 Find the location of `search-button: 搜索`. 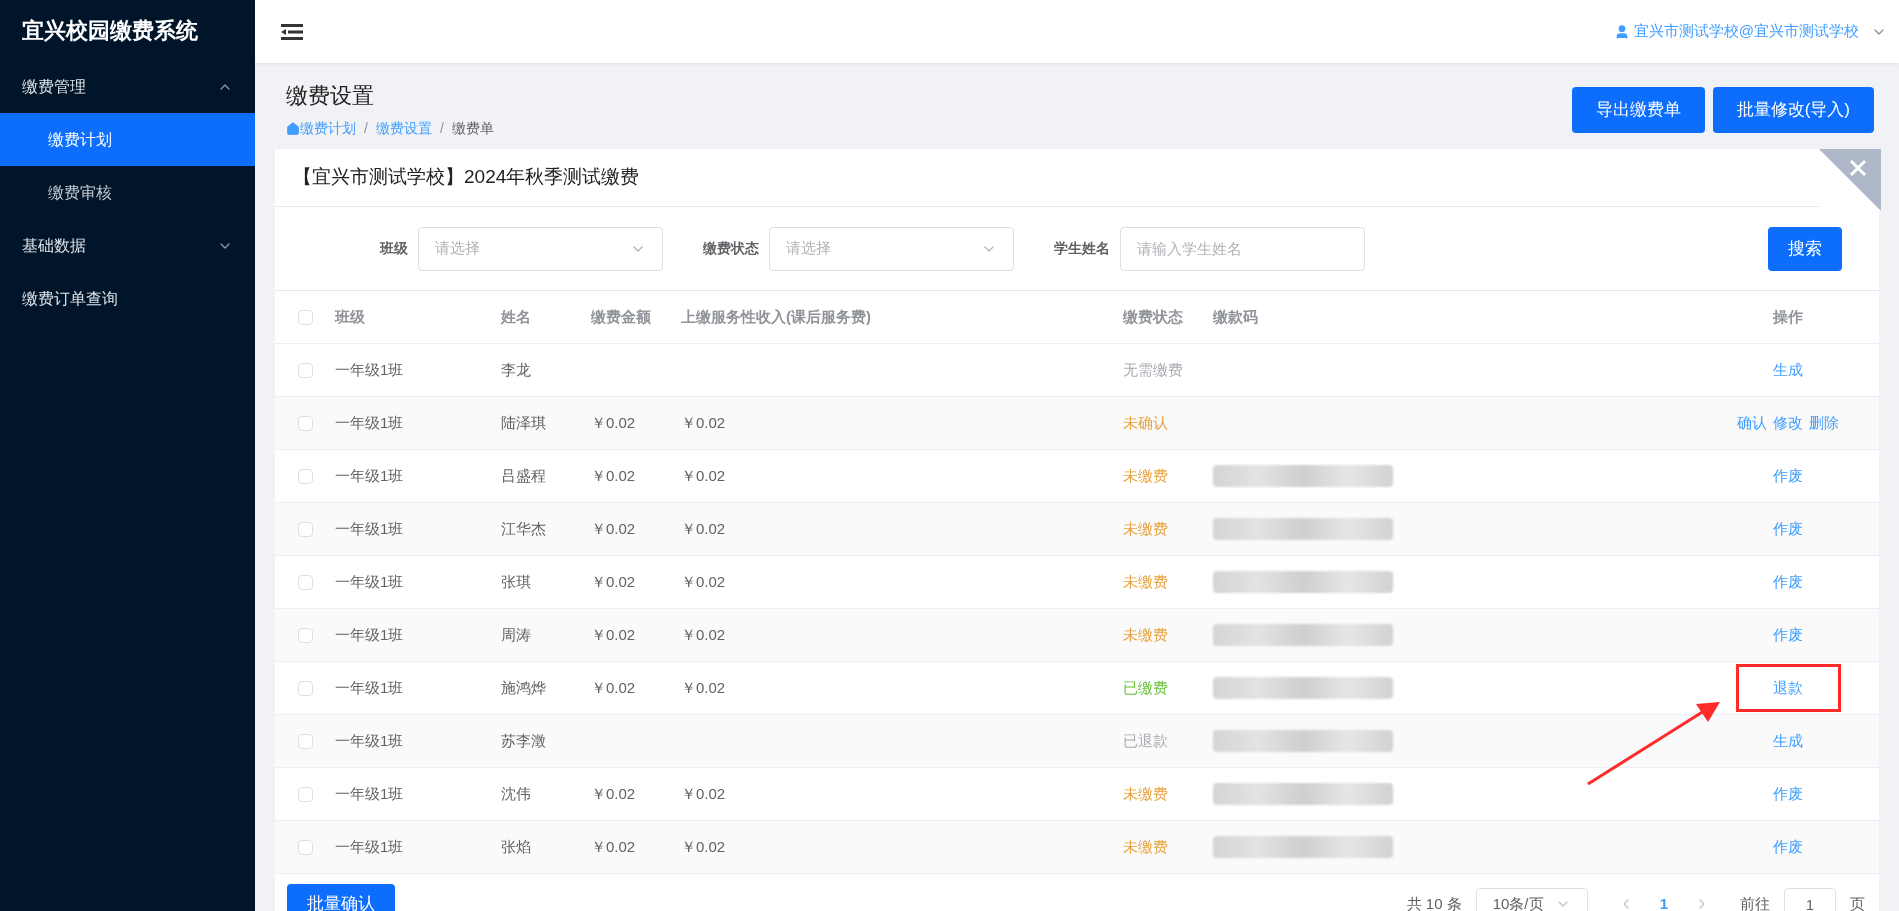

search-button: 搜索 is located at coordinates (1805, 248).